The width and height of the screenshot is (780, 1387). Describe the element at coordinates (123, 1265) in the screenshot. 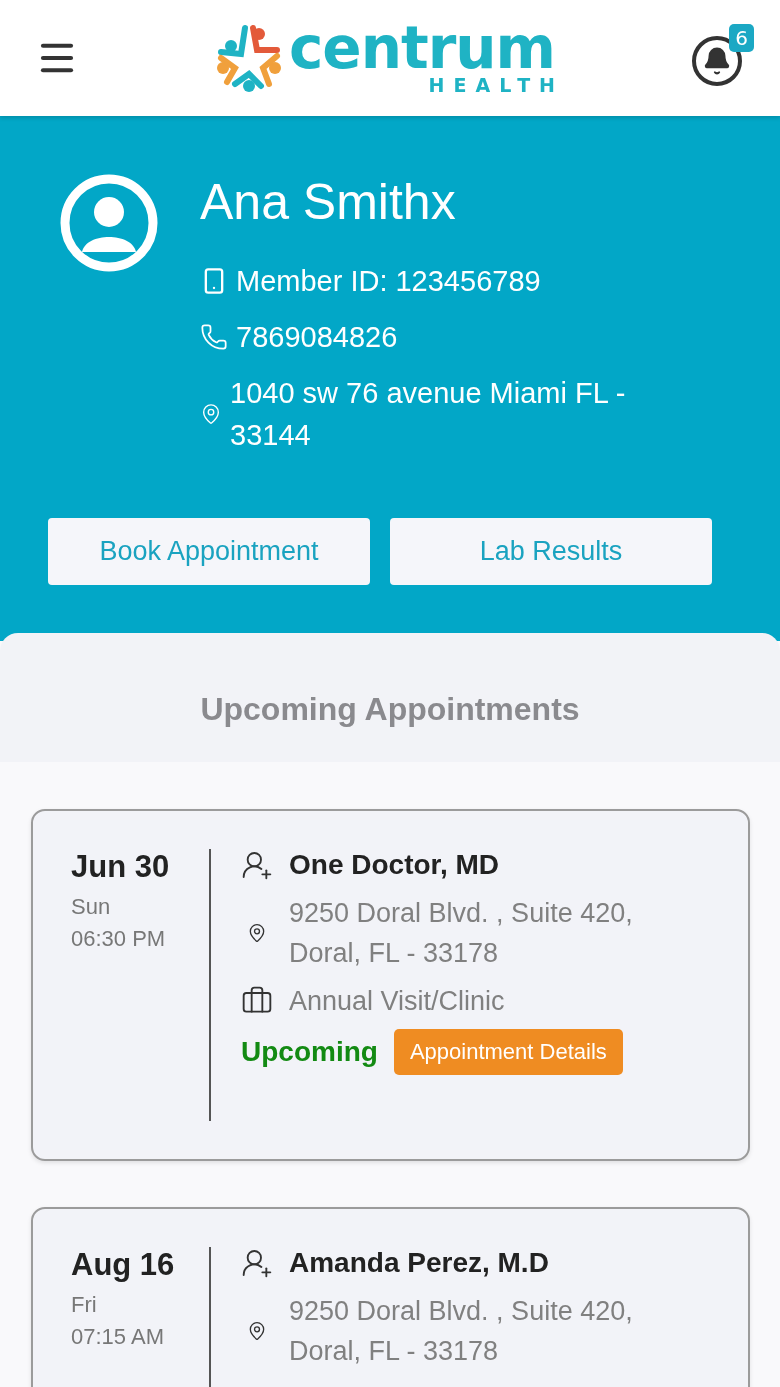

I see `appointment-date: Aug 16` at that location.